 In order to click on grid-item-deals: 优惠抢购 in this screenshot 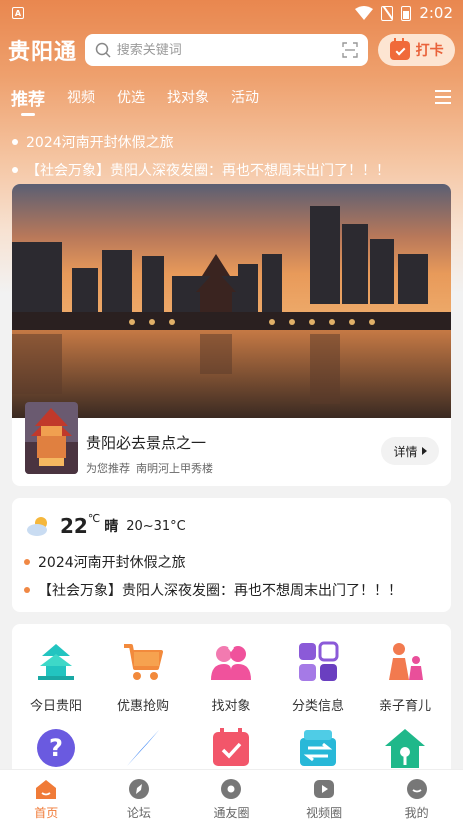, I will do `click(143, 677)`.